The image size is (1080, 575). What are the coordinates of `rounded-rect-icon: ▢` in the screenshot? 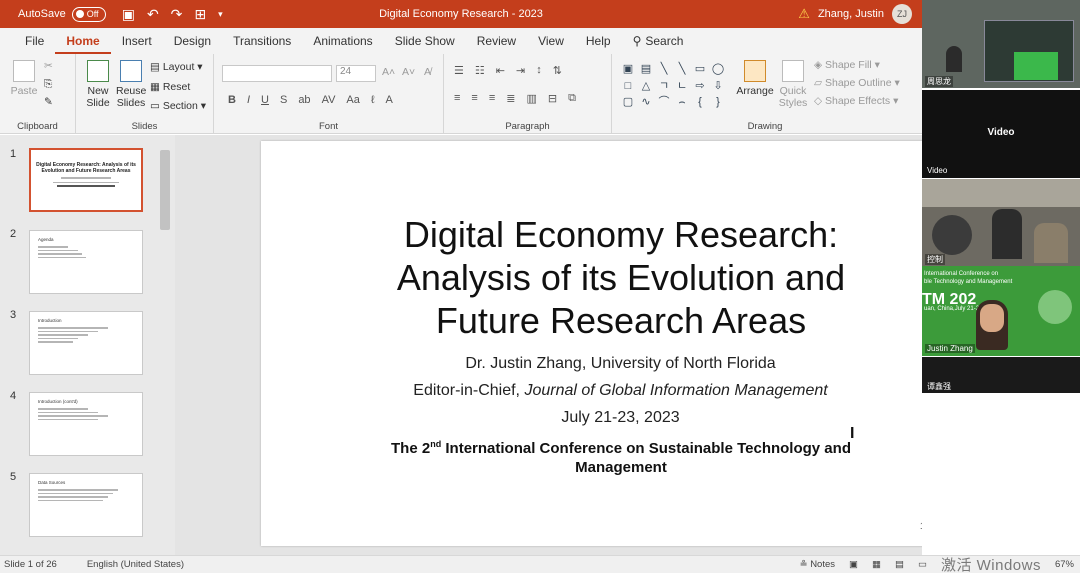 It's located at (628, 102).